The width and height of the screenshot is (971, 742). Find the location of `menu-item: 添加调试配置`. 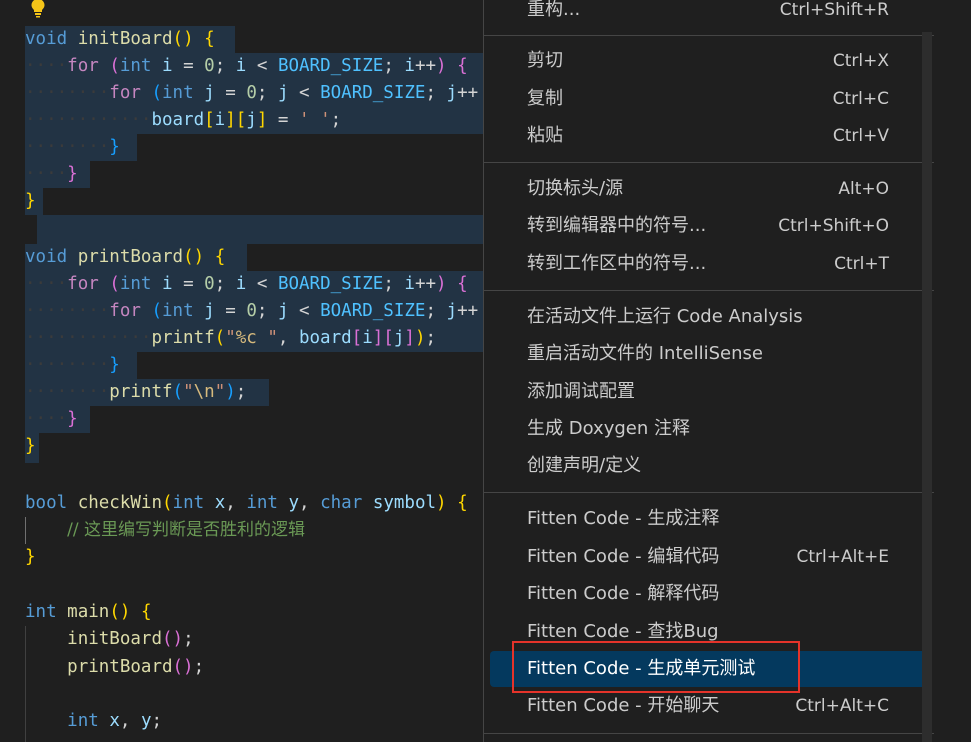

menu-item: 添加调试配置 is located at coordinates (708, 392).